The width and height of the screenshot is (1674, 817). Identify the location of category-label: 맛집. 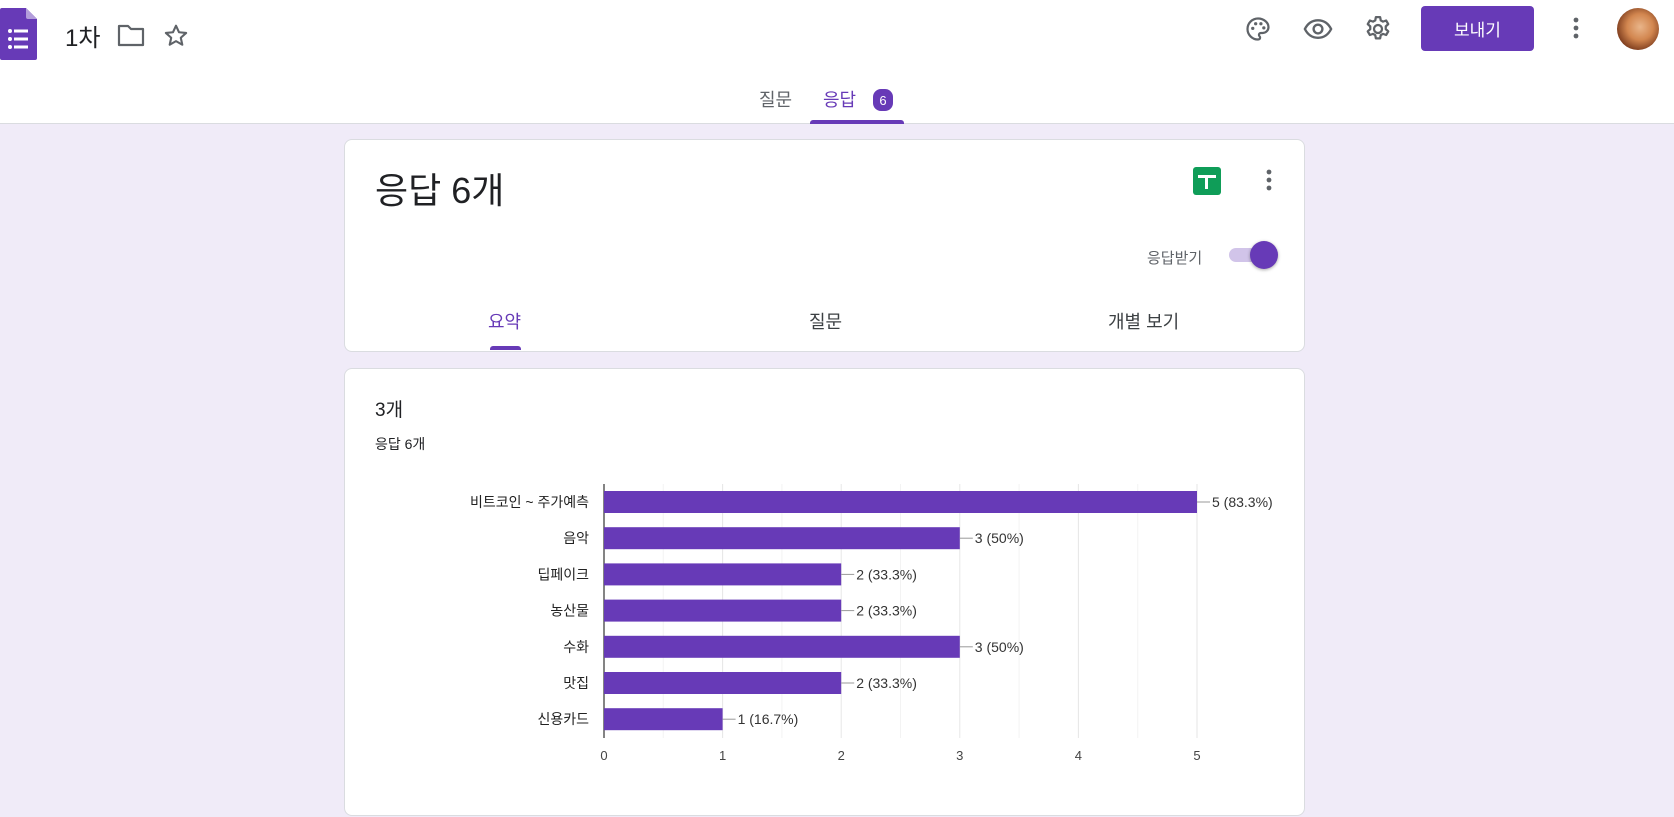
(576, 683).